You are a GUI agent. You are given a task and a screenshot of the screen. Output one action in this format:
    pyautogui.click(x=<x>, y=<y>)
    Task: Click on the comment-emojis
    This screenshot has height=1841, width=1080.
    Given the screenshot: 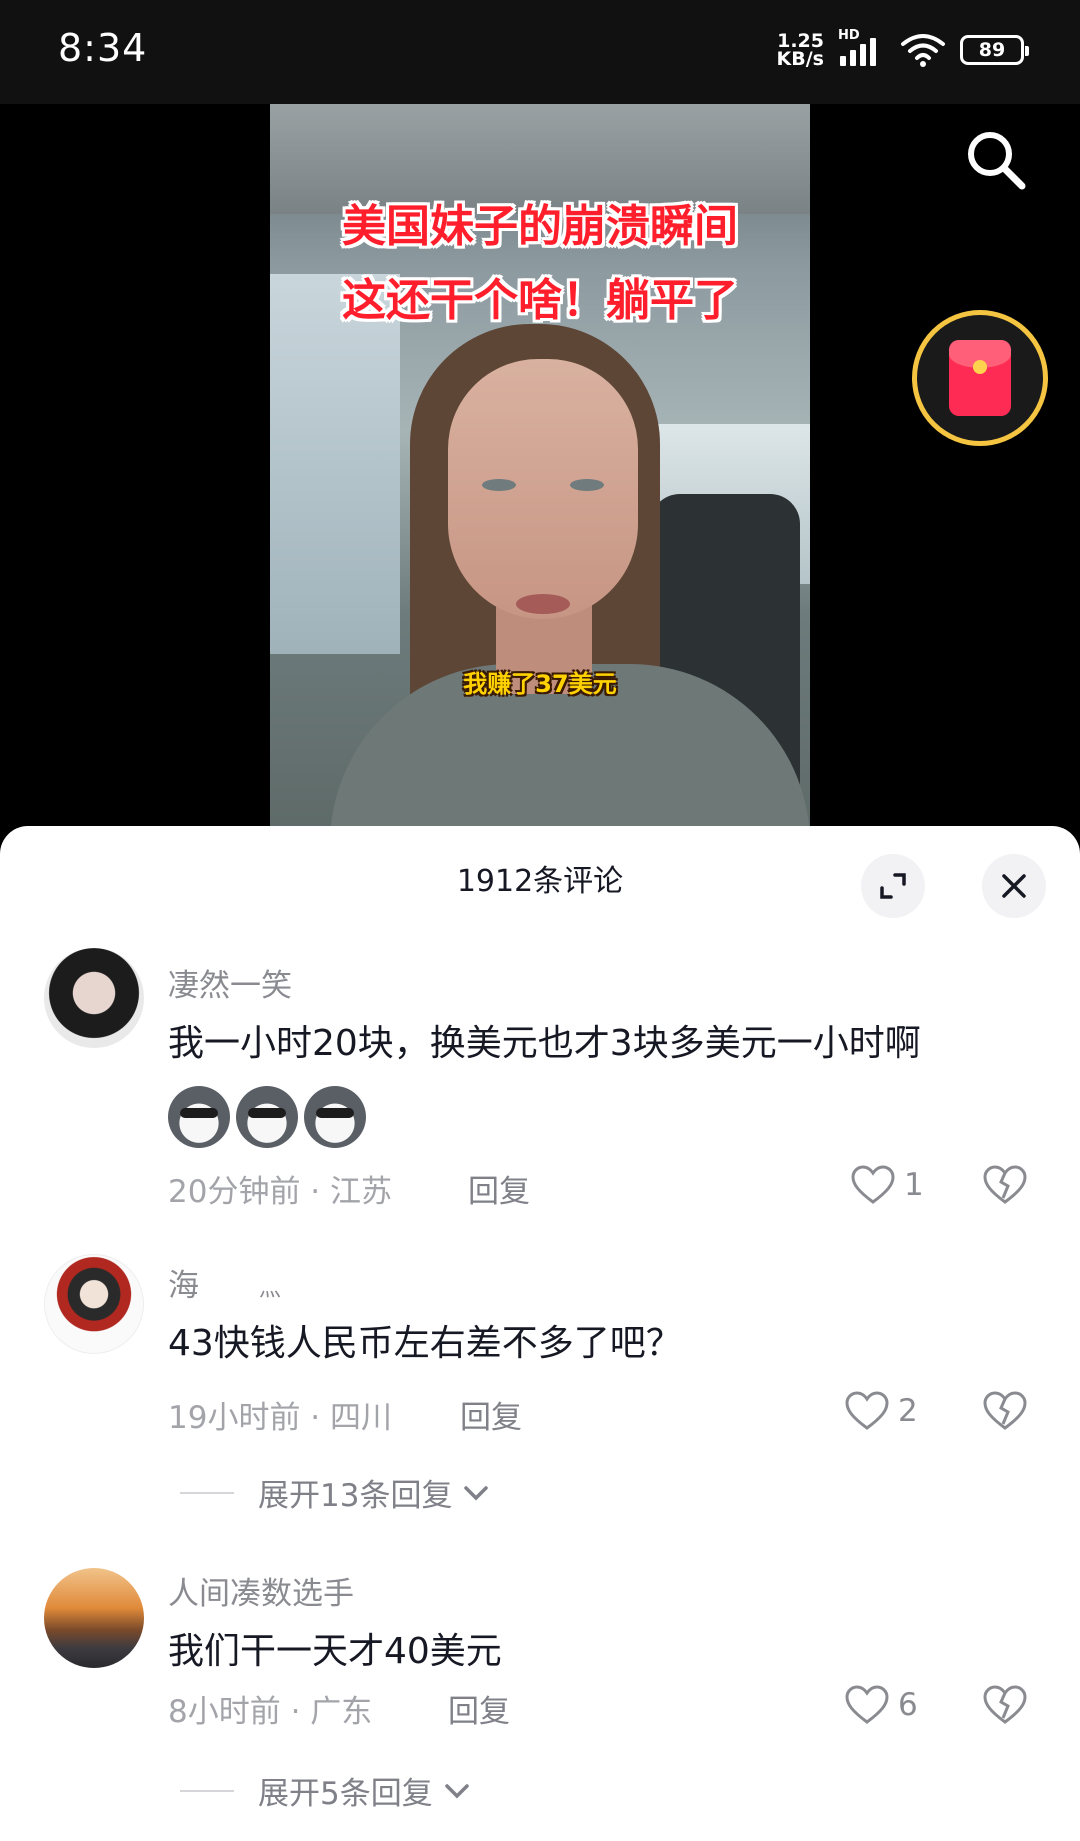 What is the action you would take?
    pyautogui.click(x=267, y=1117)
    